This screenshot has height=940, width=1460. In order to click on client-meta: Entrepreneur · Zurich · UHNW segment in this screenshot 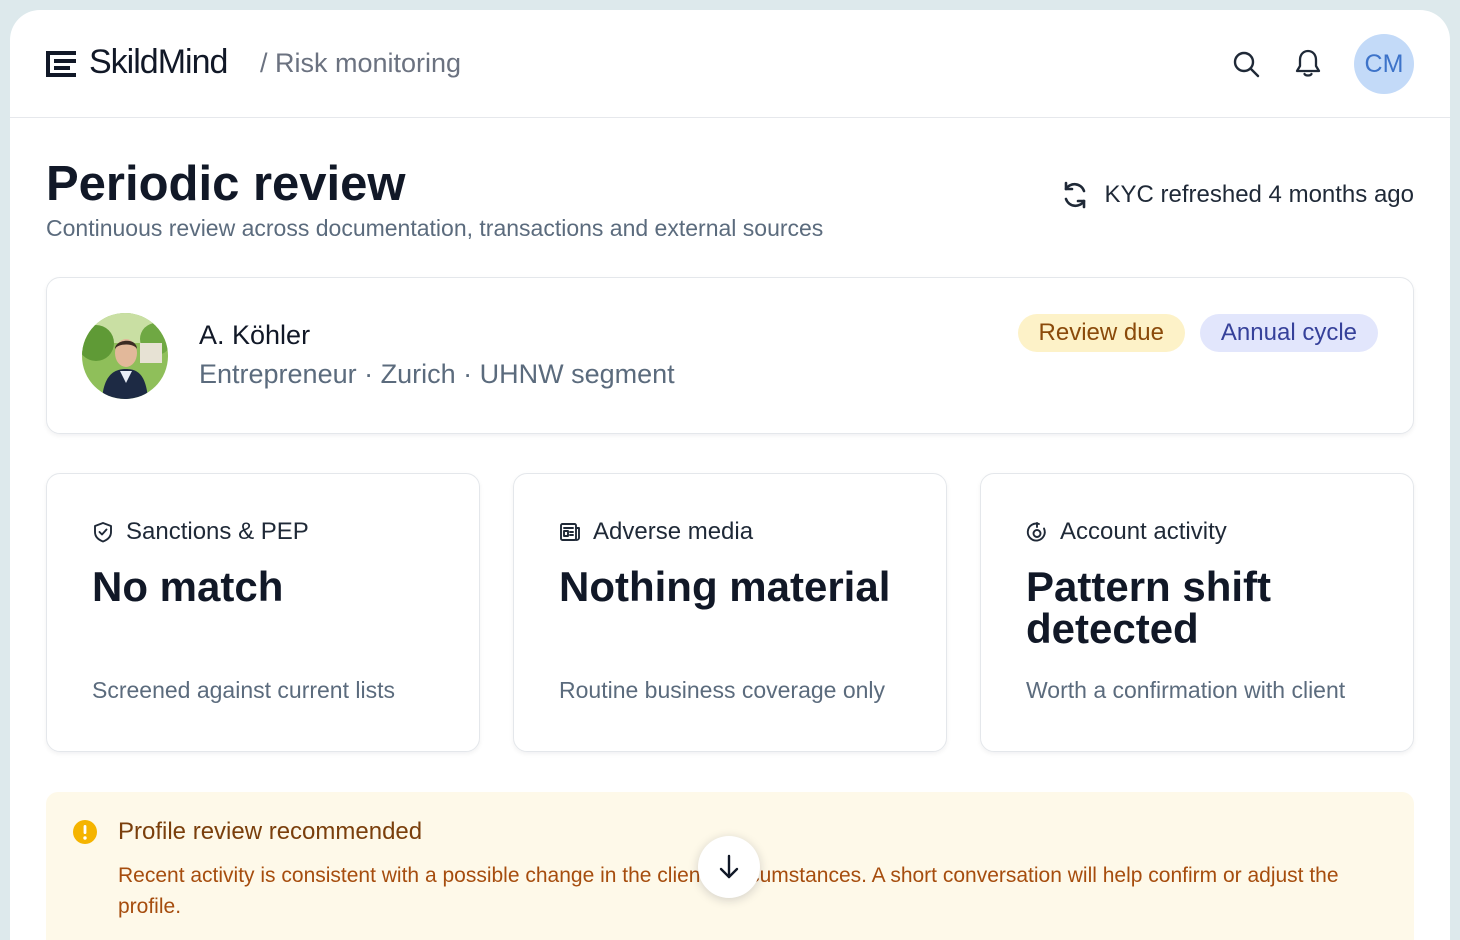, I will do `click(437, 374)`.